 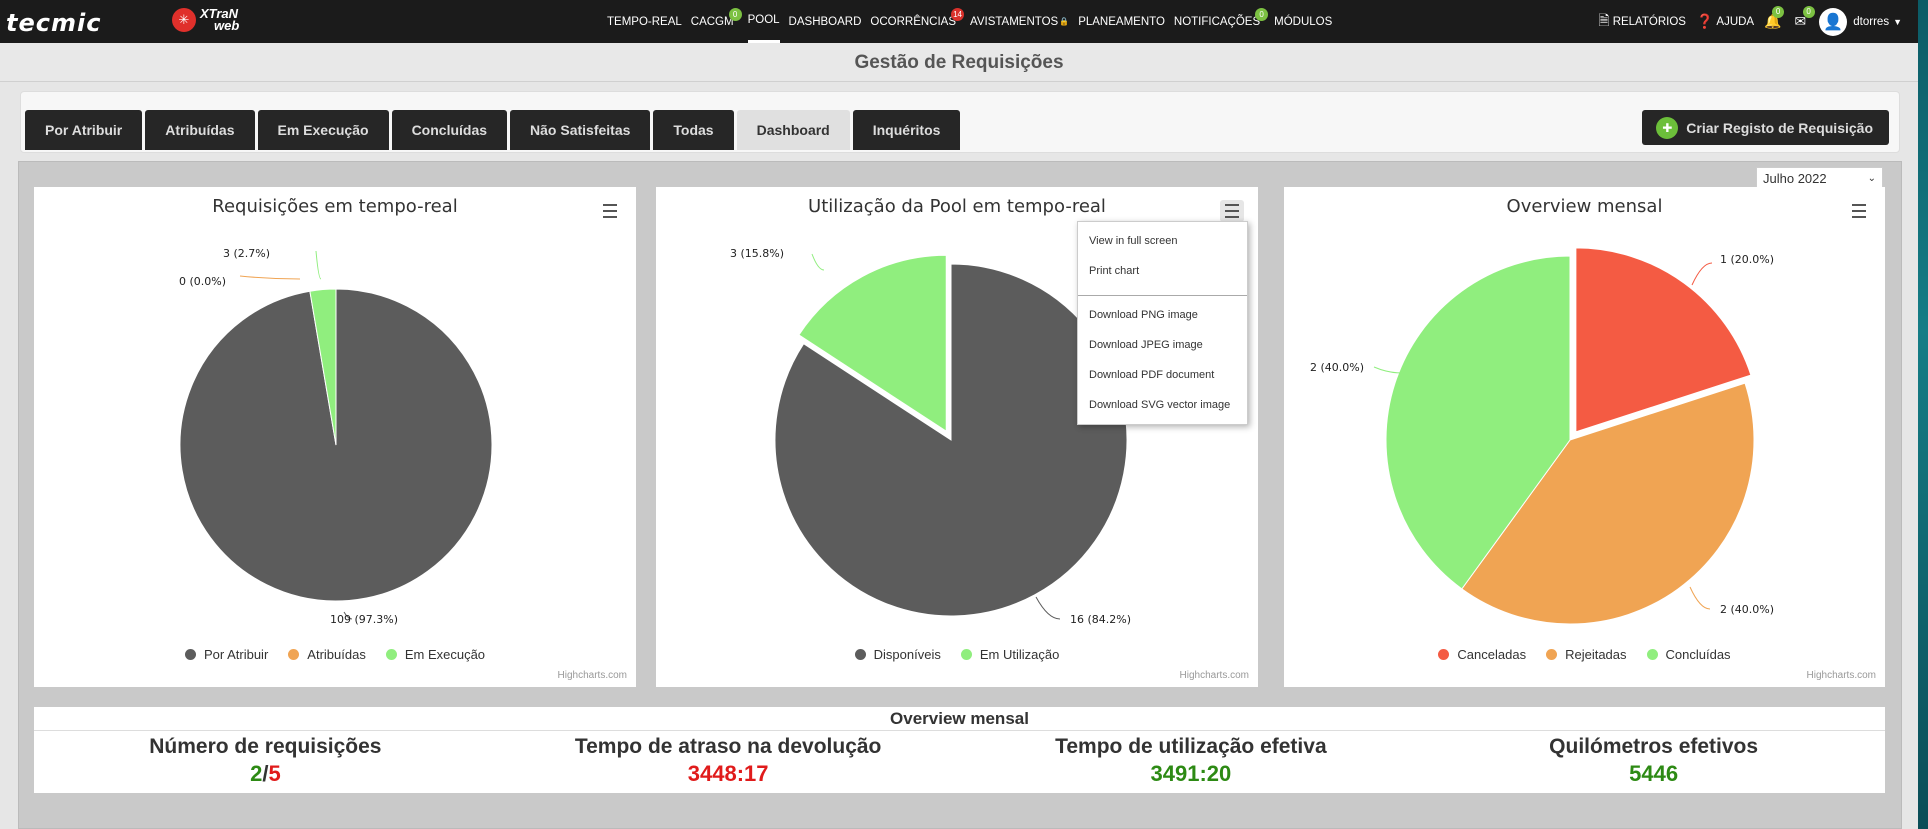 I want to click on legend-item-rejeitadas: Rejeitadas, so click(x=1586, y=654).